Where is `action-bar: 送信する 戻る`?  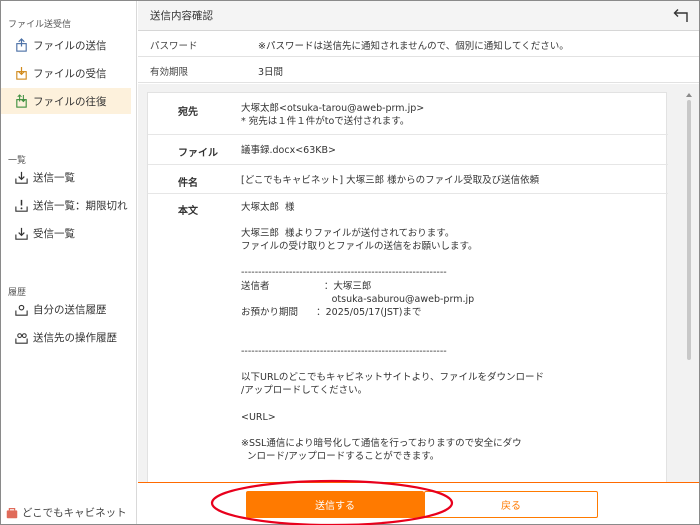
action-bar: 送信する 戻る is located at coordinates (418, 502).